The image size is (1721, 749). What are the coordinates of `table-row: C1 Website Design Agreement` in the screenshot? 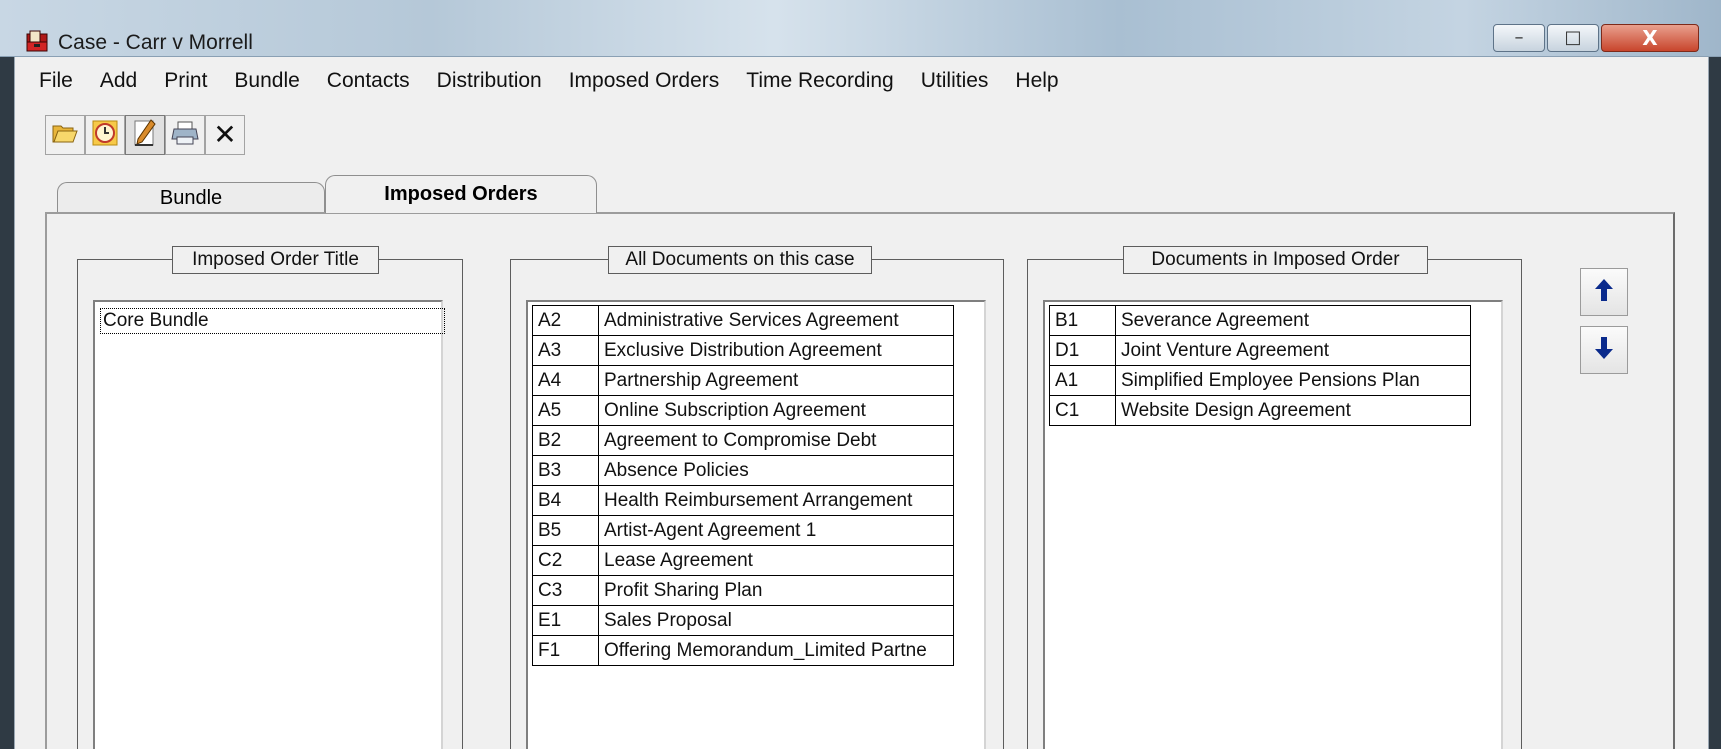 It's located at (1260, 410).